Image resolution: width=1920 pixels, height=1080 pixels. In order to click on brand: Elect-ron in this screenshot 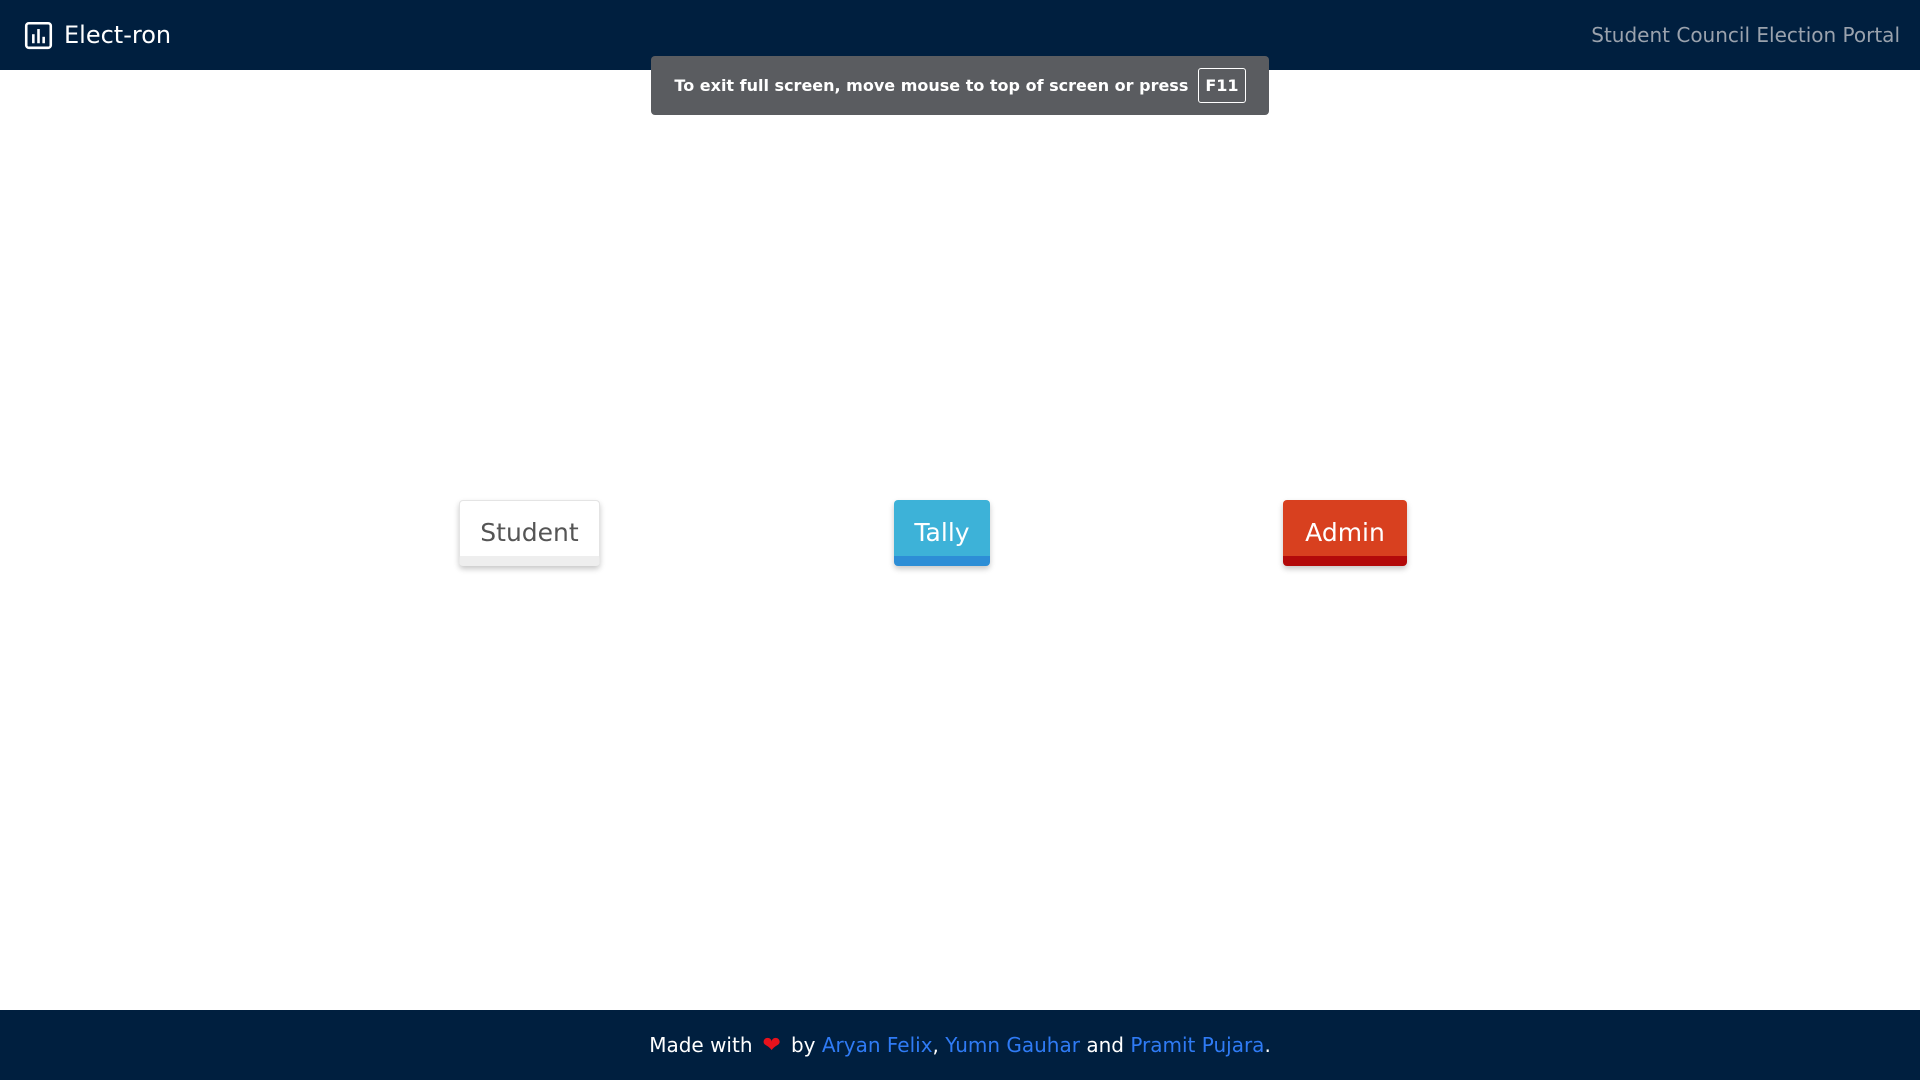, I will do `click(97, 35)`.